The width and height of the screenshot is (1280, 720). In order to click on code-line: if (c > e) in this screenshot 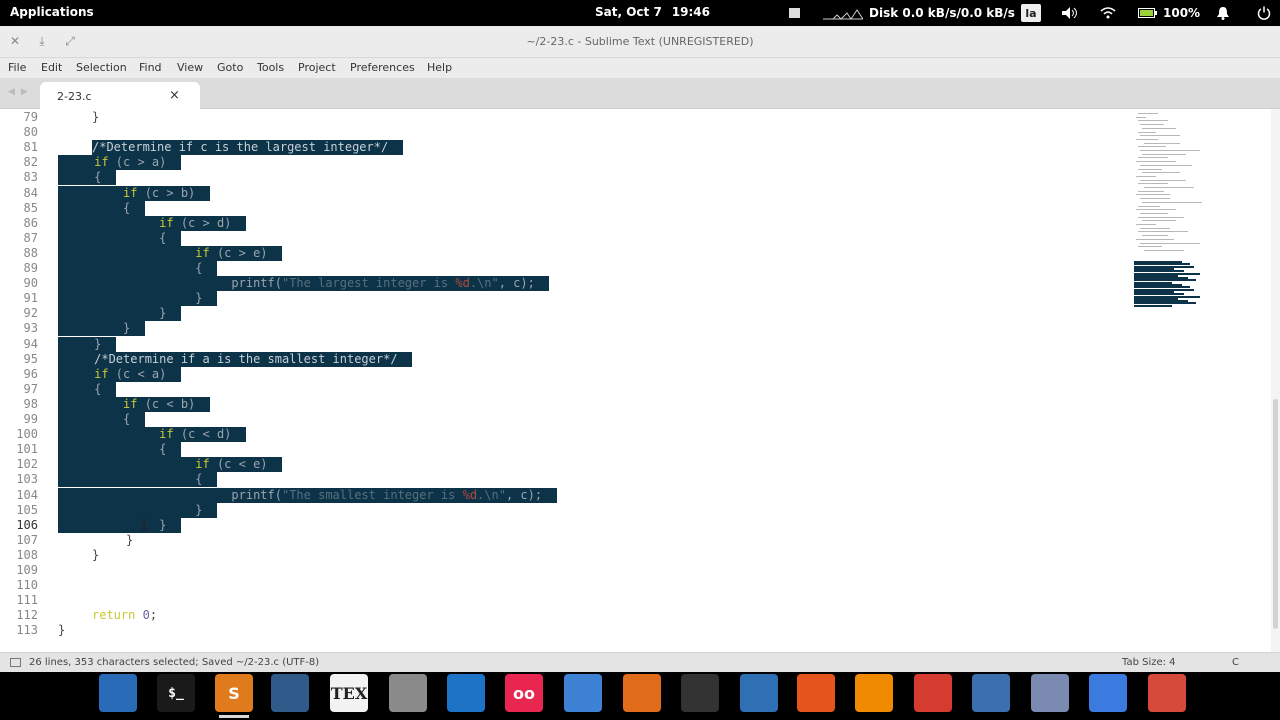, I will do `click(170, 253)`.